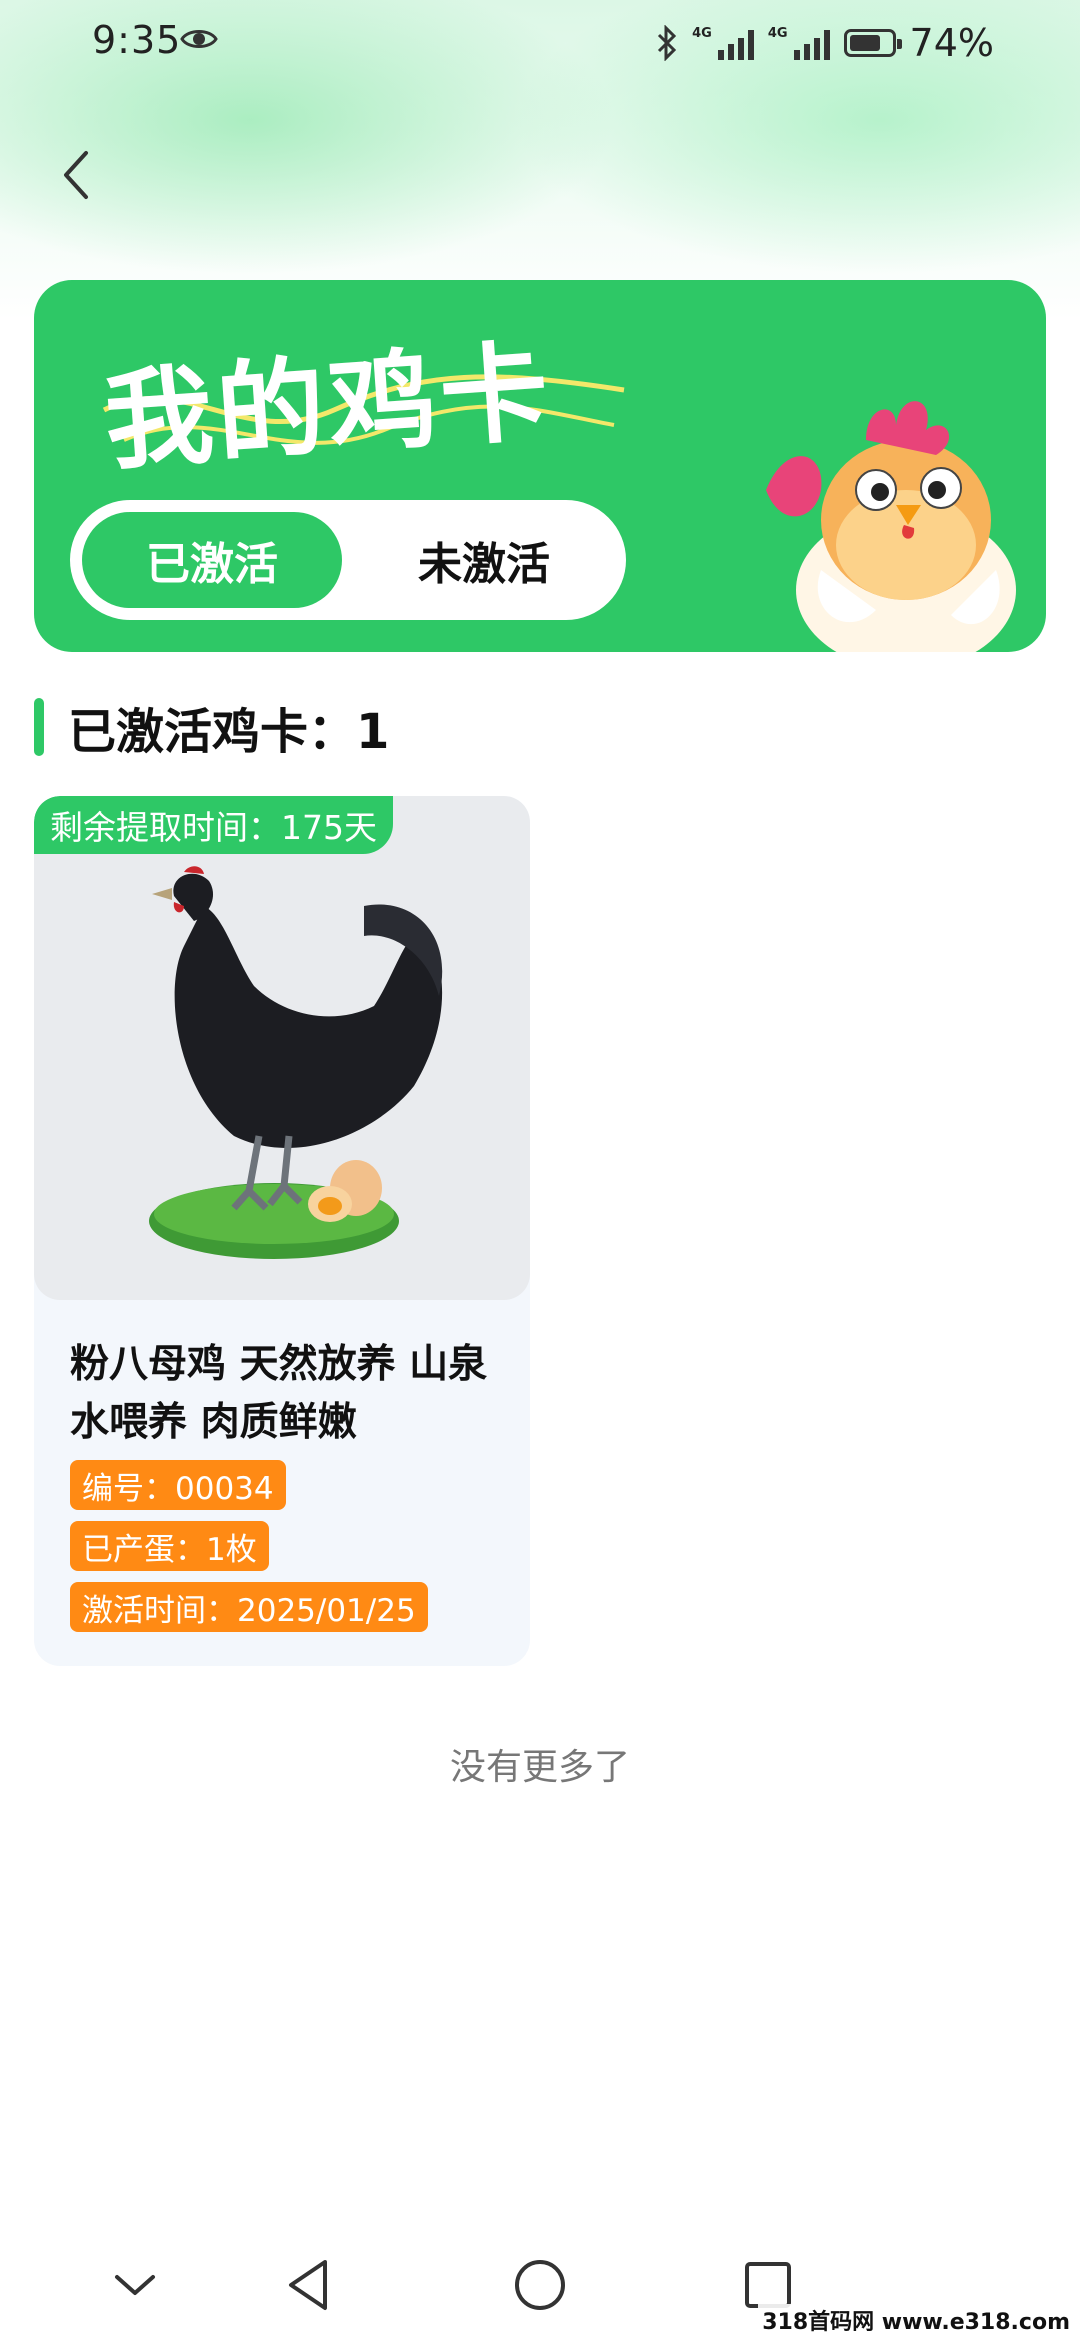  I want to click on network-label-2: 4G, so click(777, 33).